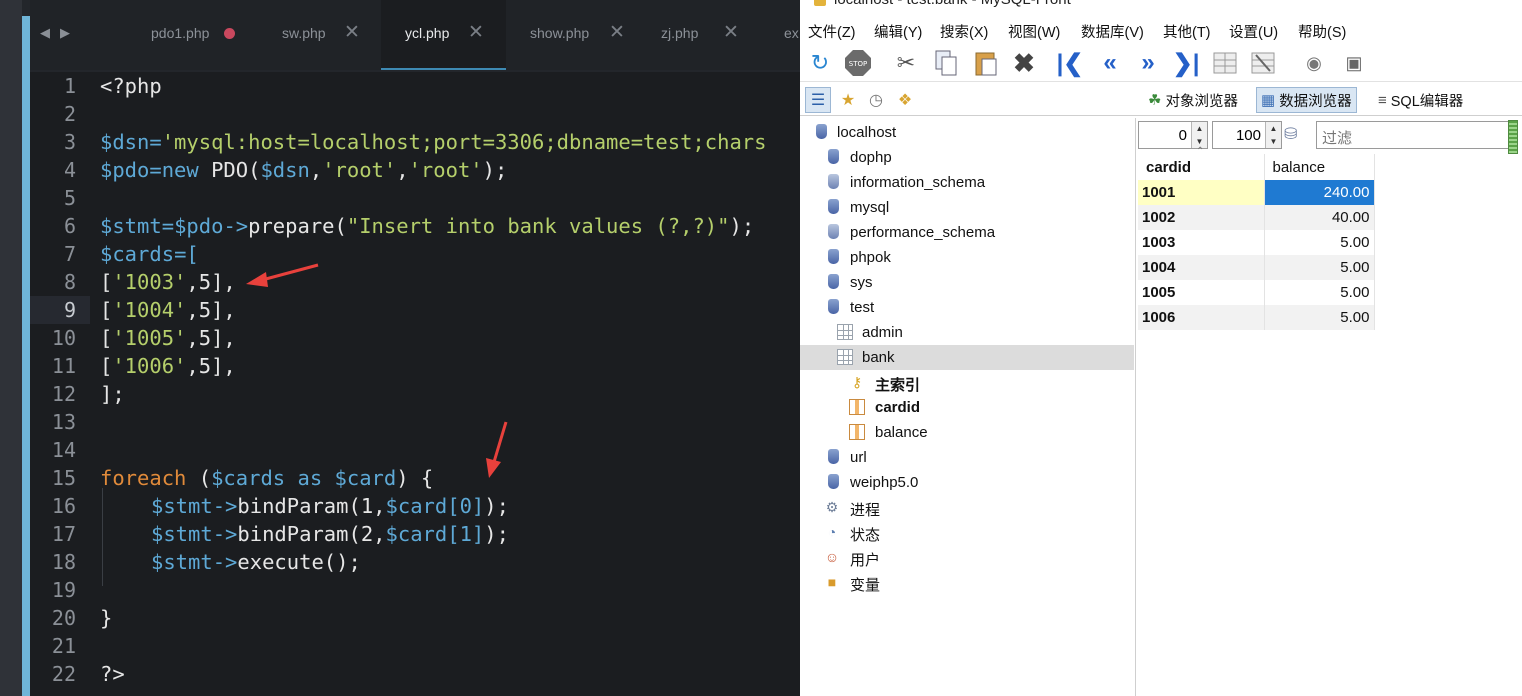  Describe the element at coordinates (1319, 167) in the screenshot. I see `column-header-balance: balance` at that location.